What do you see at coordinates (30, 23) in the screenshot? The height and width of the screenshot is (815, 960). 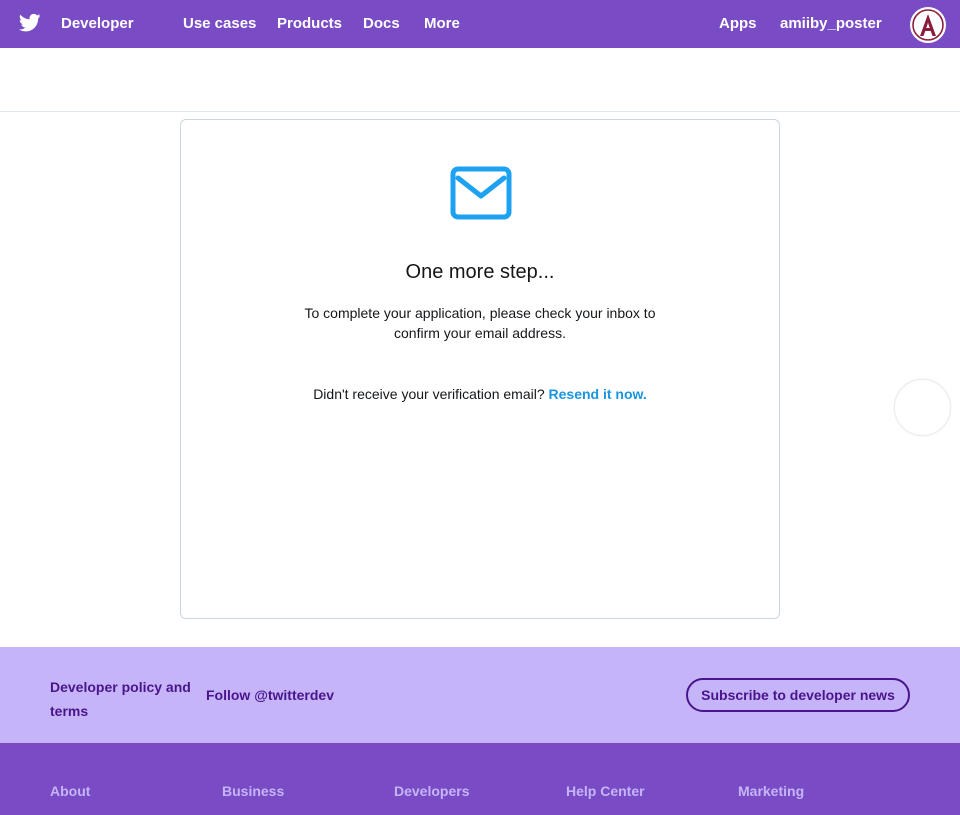 I see `twitter-bird-icon` at bounding box center [30, 23].